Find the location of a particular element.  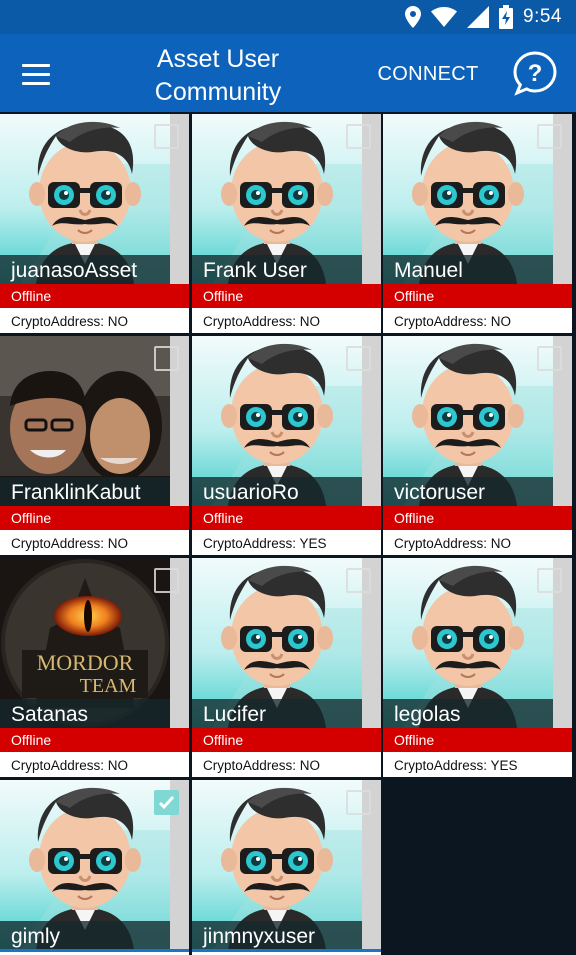

user-card: gimly is located at coordinates (94, 867).